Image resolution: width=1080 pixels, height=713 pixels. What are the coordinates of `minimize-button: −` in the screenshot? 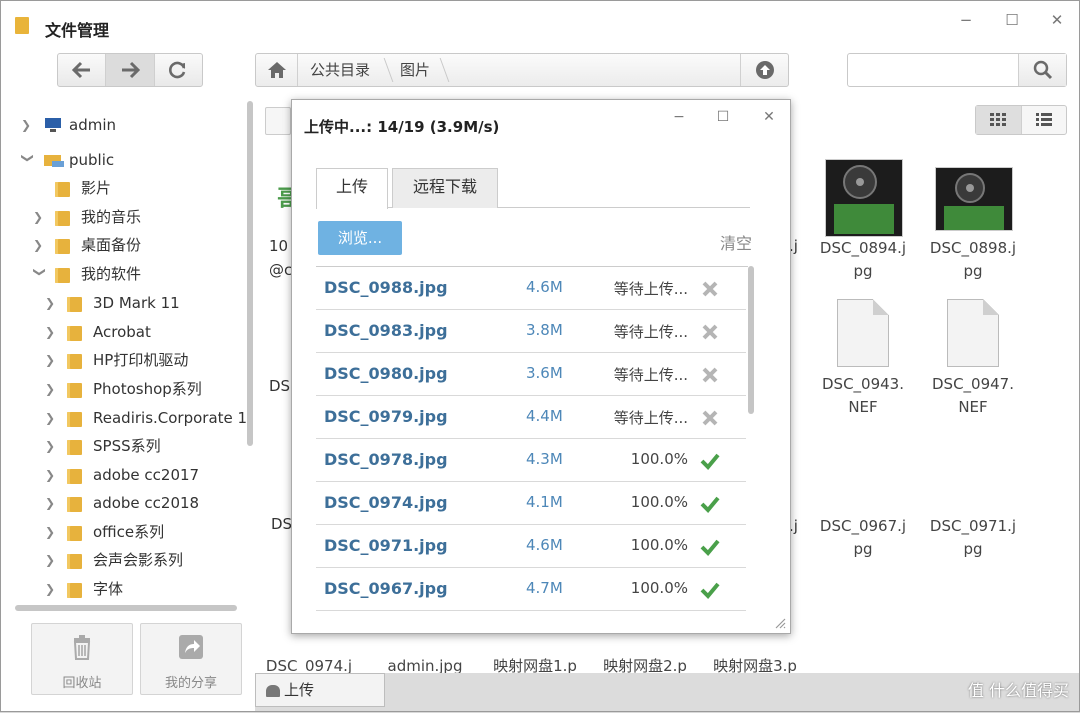 It's located at (966, 20).